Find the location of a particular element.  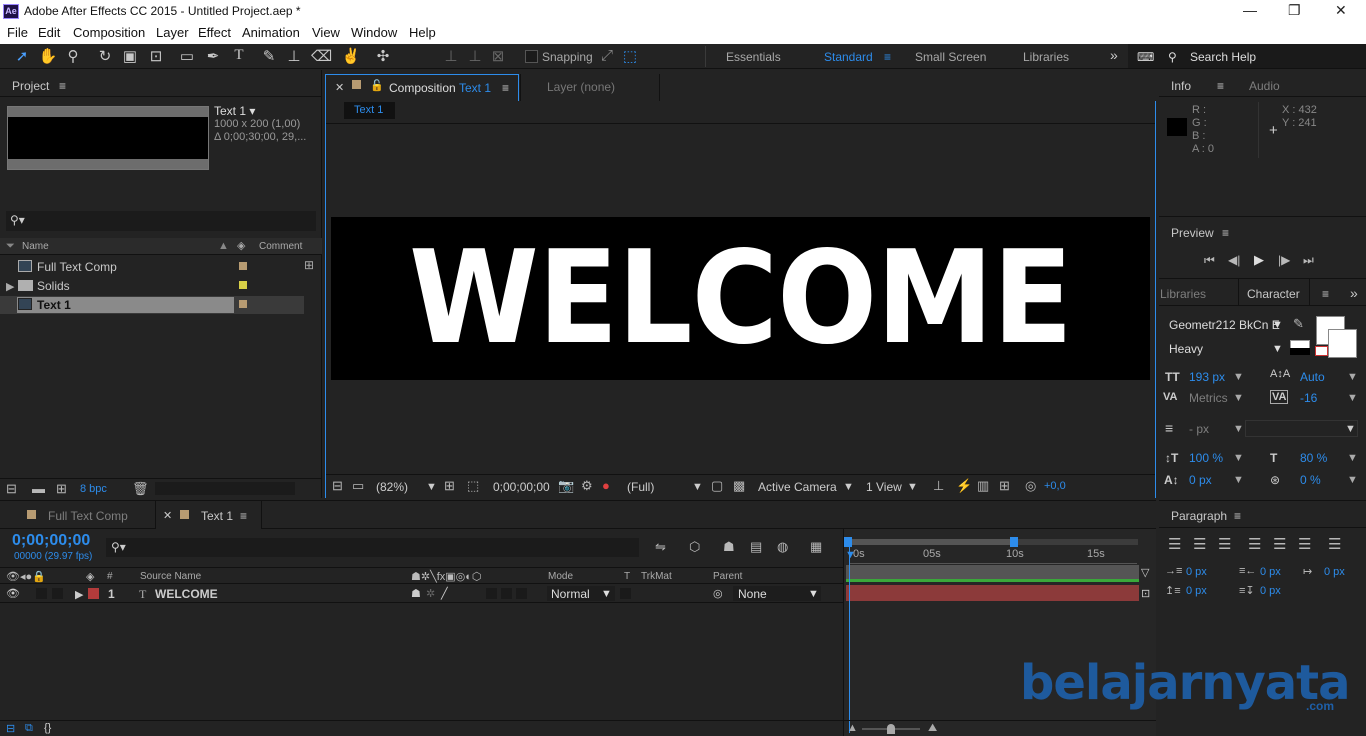

composition-canvas: WELCOME is located at coordinates (740, 298).